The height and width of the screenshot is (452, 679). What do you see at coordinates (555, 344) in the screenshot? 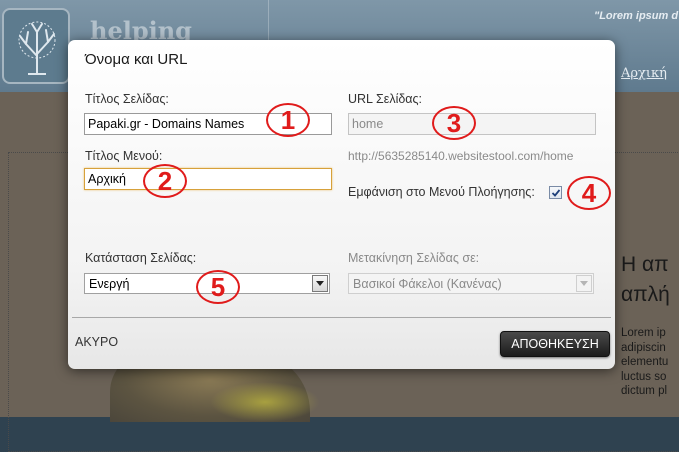
I see `save-button: ΑΠΟΘΗΚΕΥΣΗ` at bounding box center [555, 344].